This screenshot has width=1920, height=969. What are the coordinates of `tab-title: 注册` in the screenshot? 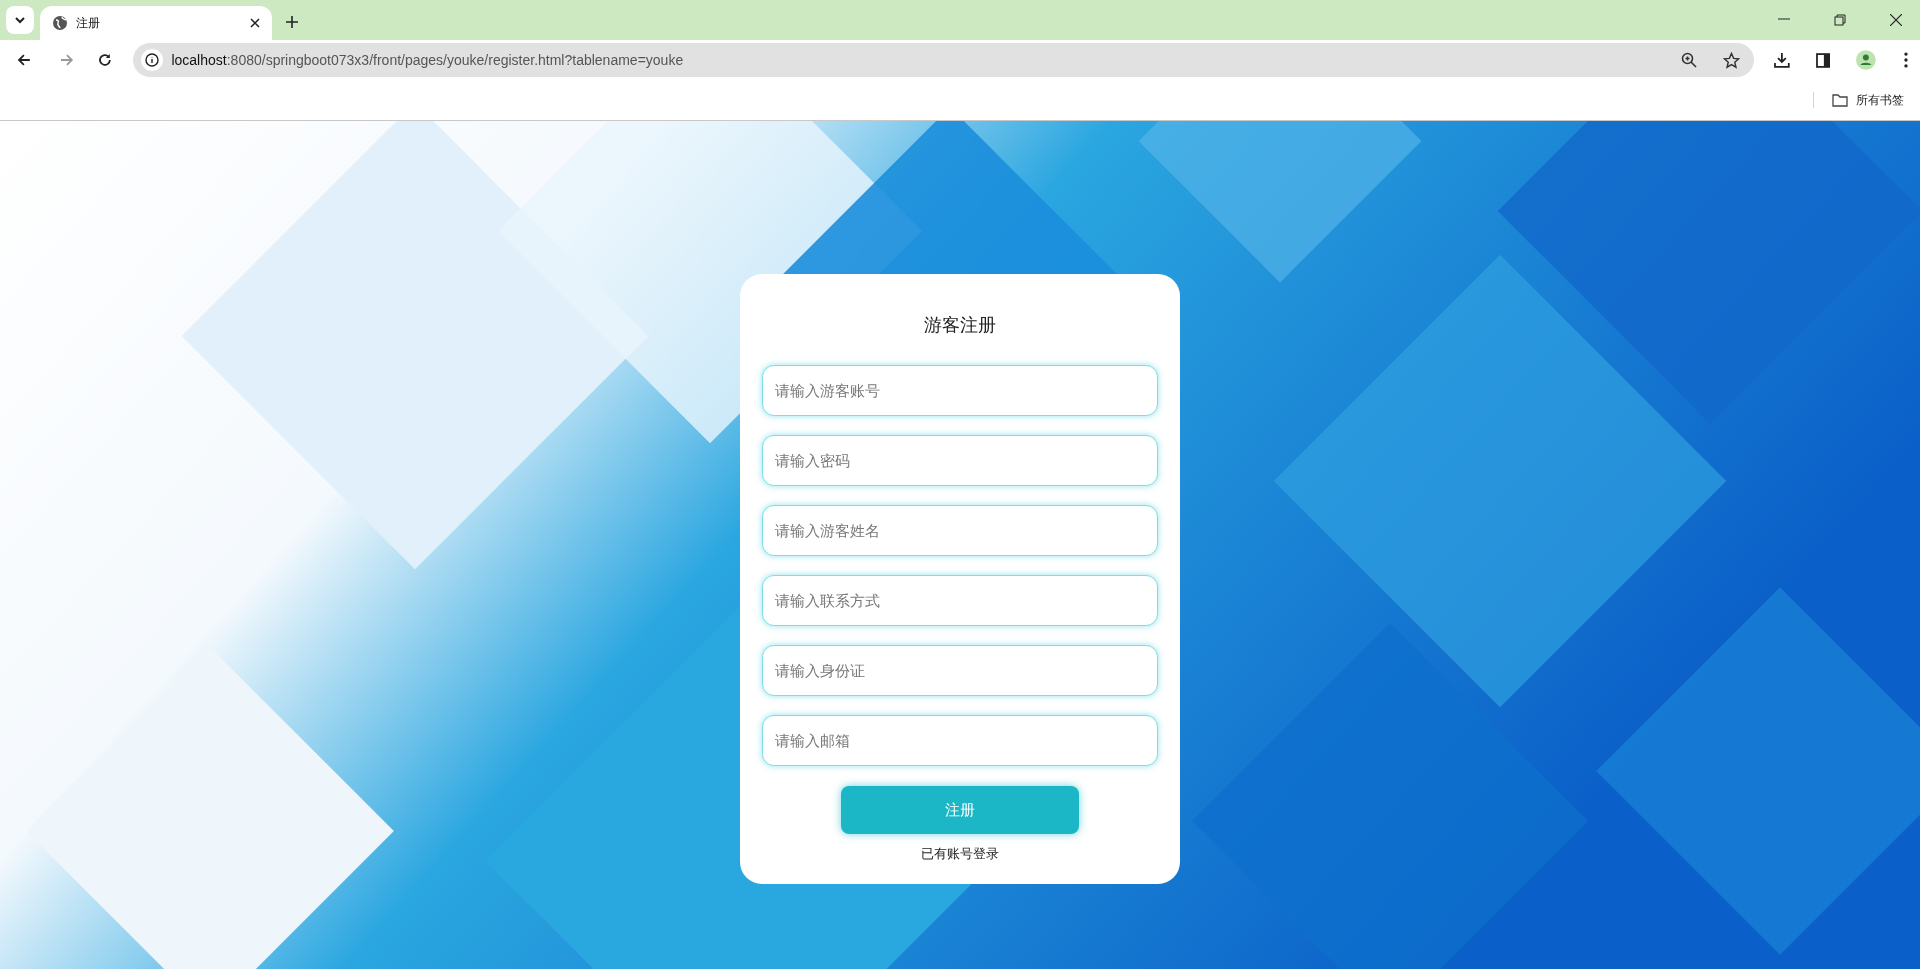 It's located at (88, 23).